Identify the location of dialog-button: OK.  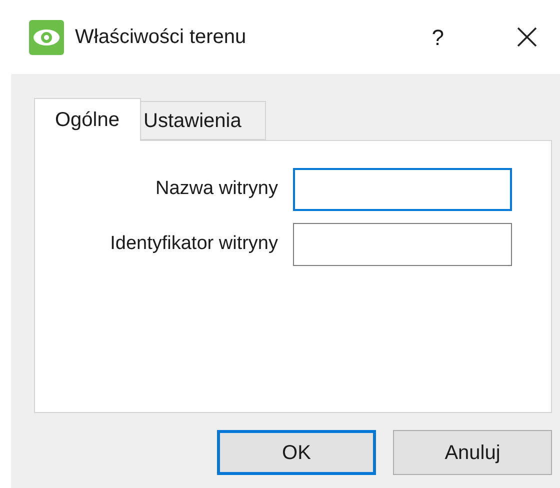
(296, 452).